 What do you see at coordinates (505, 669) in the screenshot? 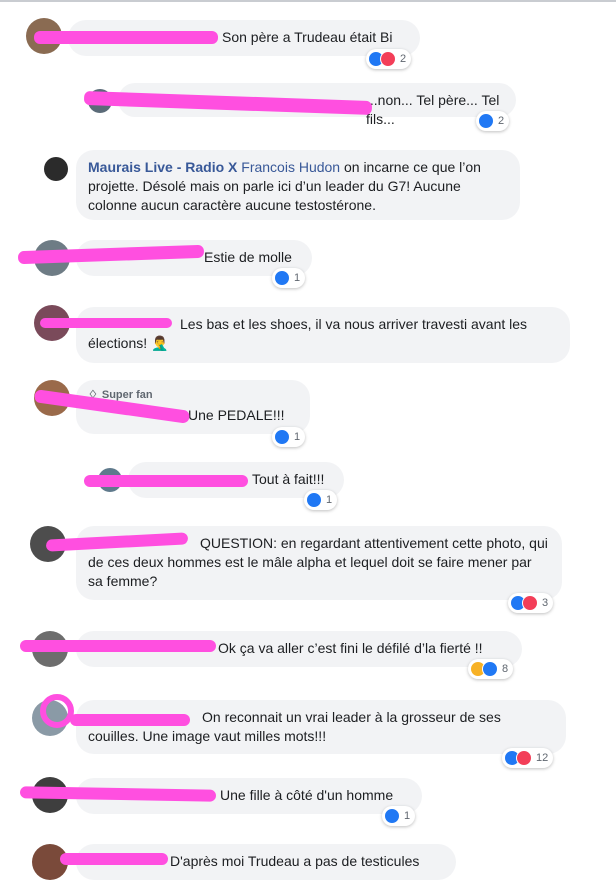
I see `reaction-count: 8` at bounding box center [505, 669].